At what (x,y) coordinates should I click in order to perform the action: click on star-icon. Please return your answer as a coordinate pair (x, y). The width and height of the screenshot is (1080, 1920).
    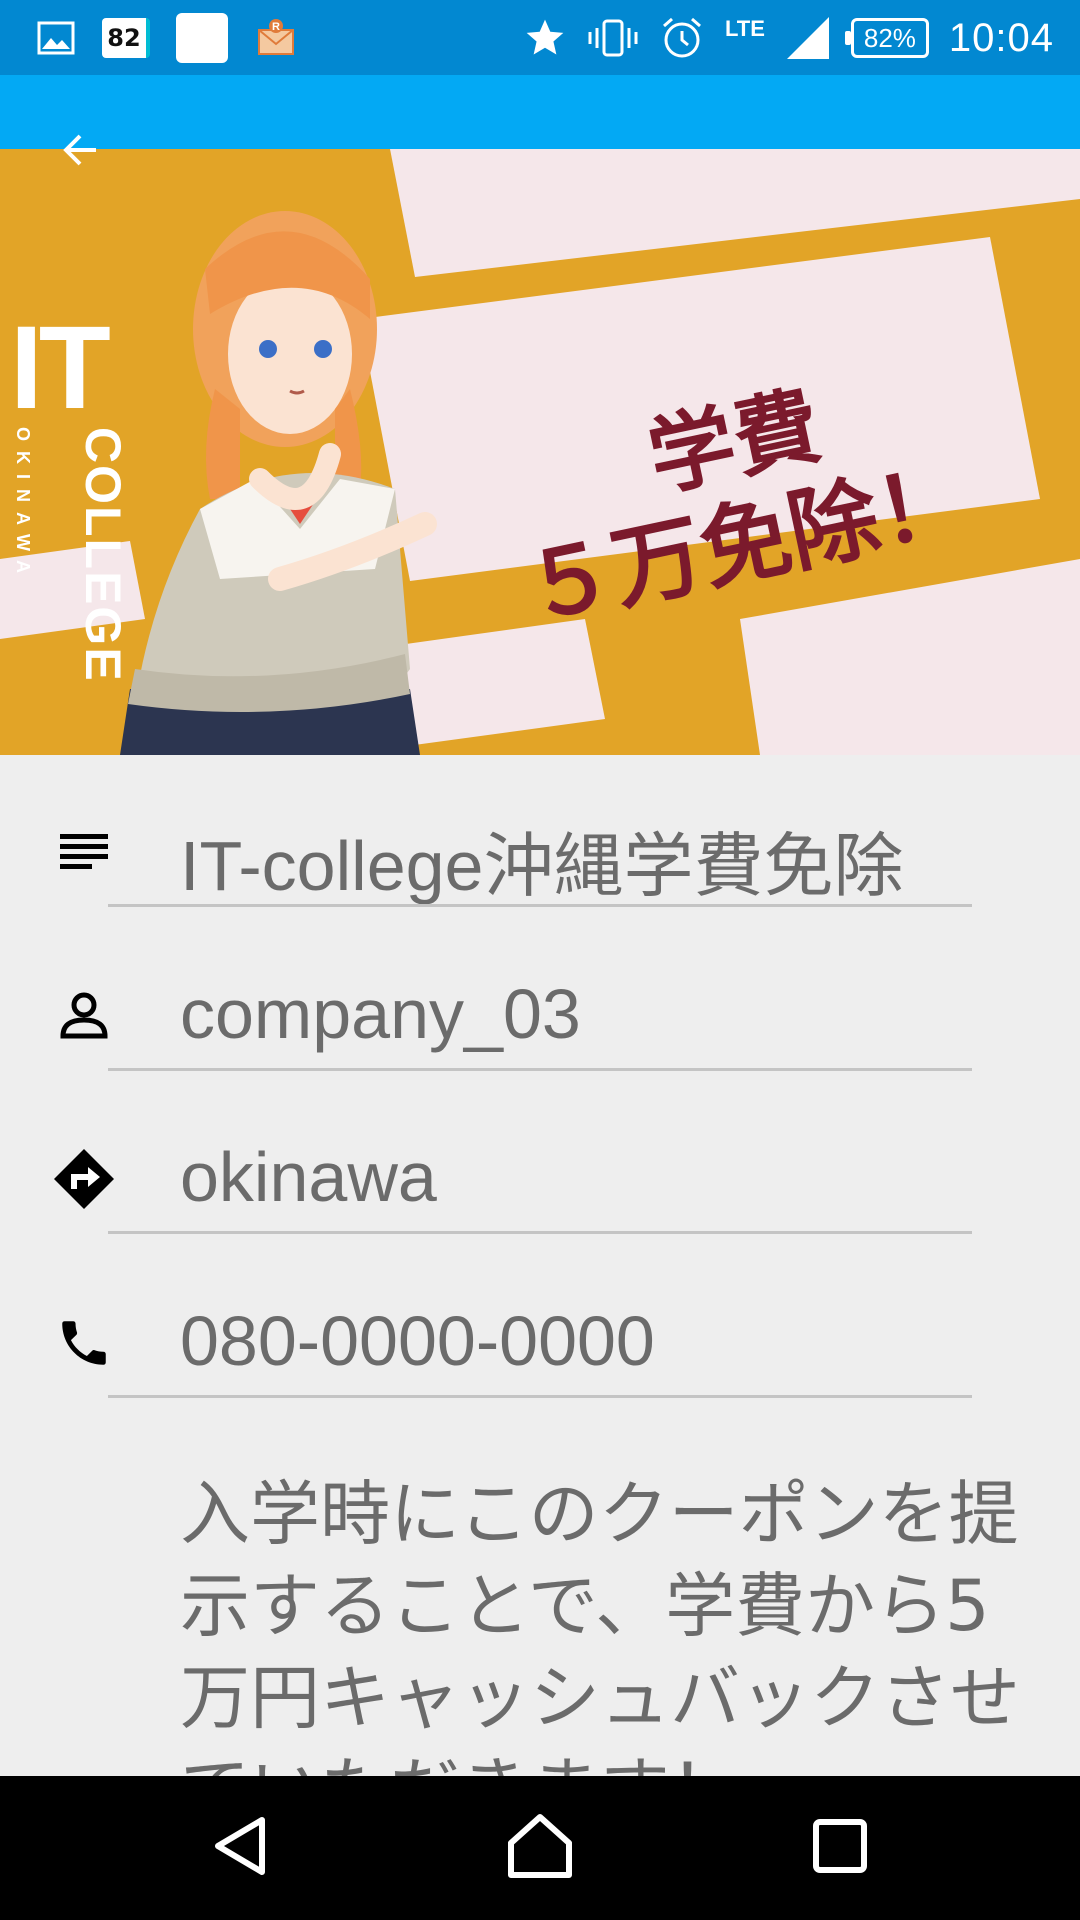
    Looking at the image, I should click on (545, 38).